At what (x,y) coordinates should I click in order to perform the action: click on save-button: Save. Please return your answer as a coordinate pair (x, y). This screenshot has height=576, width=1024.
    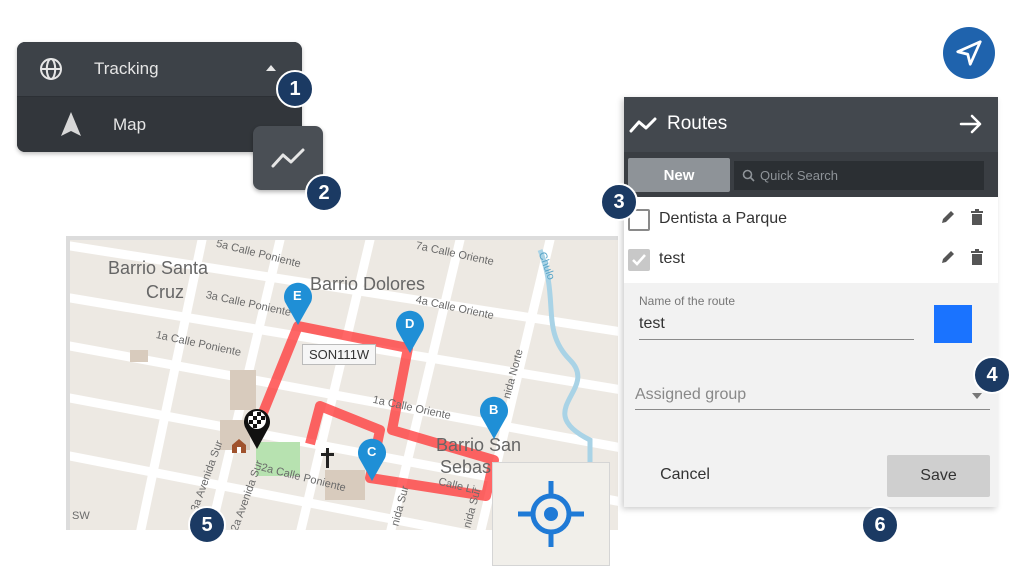
    Looking at the image, I should click on (938, 476).